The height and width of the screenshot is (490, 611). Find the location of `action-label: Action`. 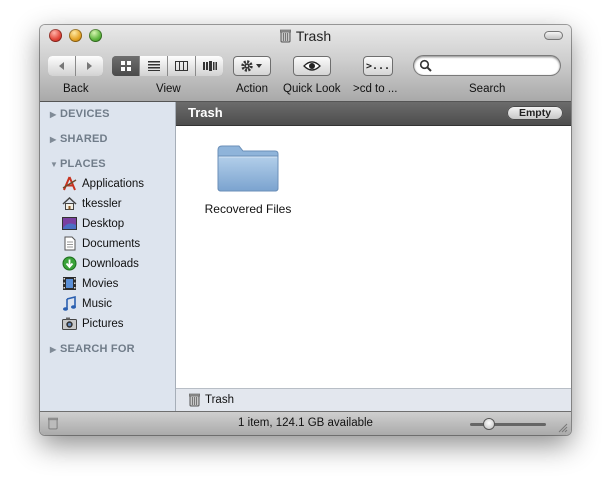

action-label: Action is located at coordinates (252, 89).